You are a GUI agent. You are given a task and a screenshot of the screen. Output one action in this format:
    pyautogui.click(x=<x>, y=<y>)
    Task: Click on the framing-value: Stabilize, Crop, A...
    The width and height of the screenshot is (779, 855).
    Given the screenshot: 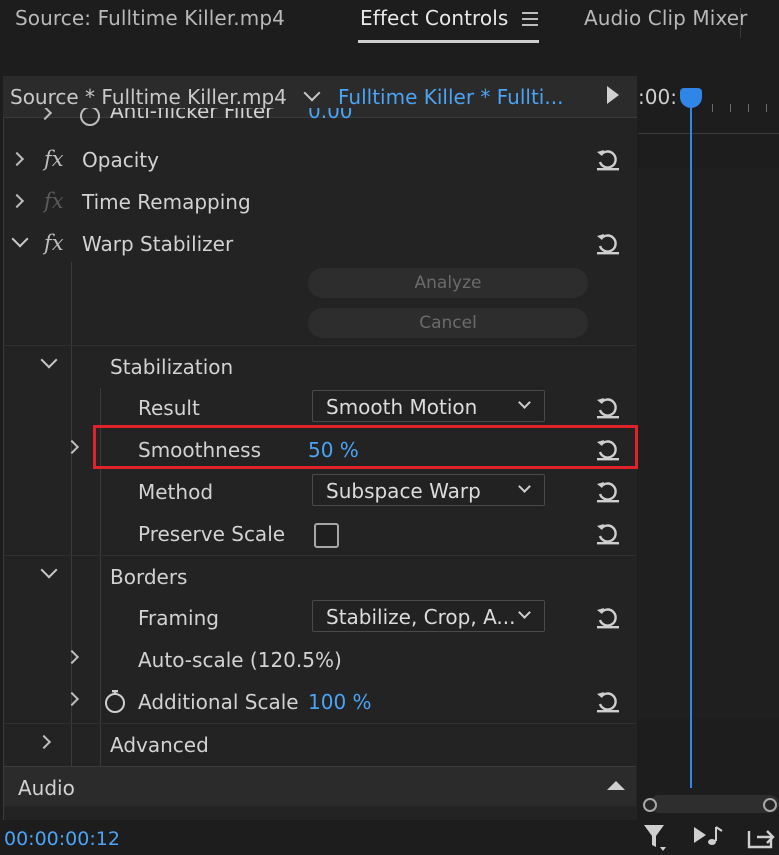 What is the action you would take?
    pyautogui.click(x=421, y=617)
    